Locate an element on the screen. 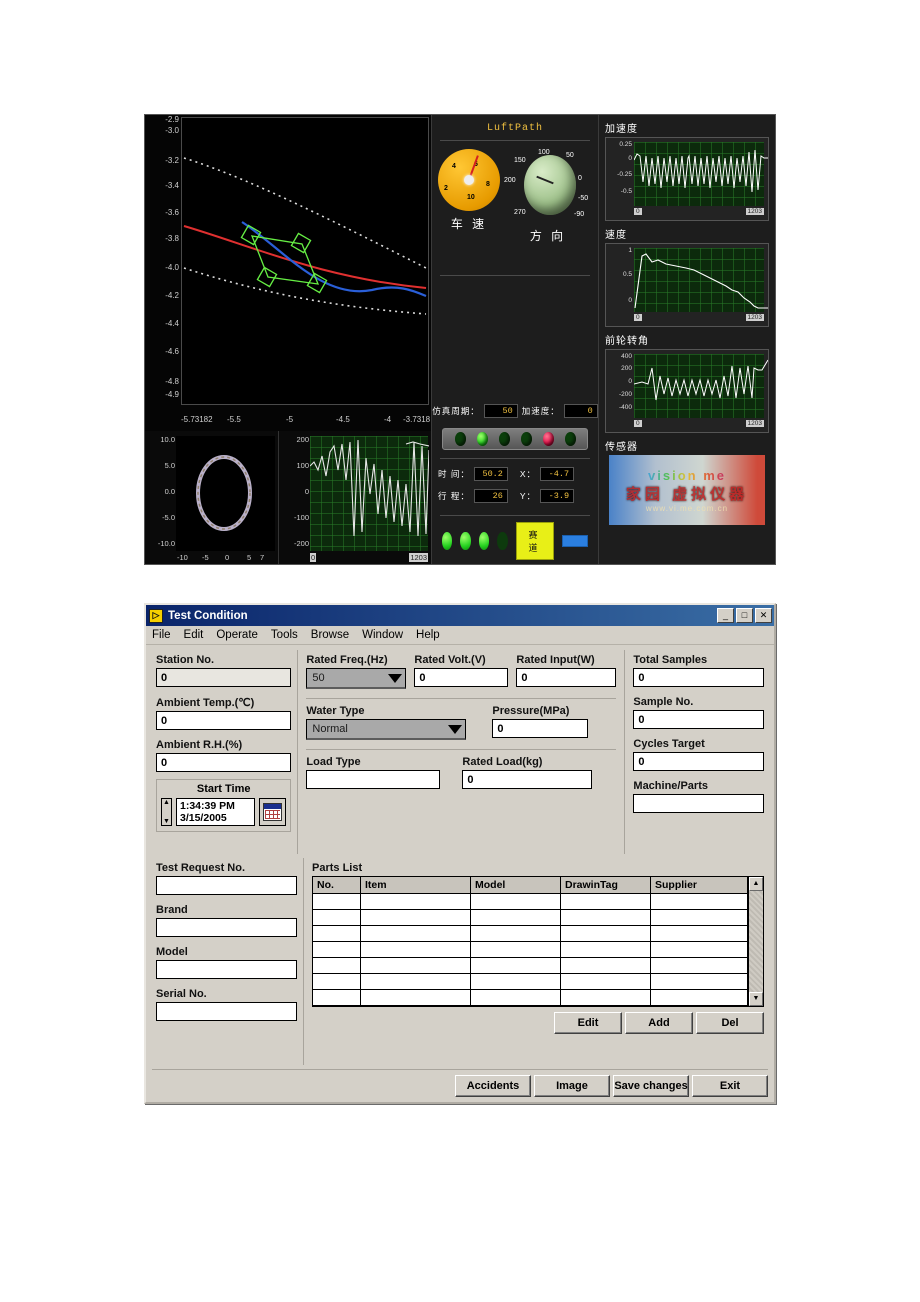 The height and width of the screenshot is (1302, 920). water-type-select: Normal is located at coordinates (386, 729).